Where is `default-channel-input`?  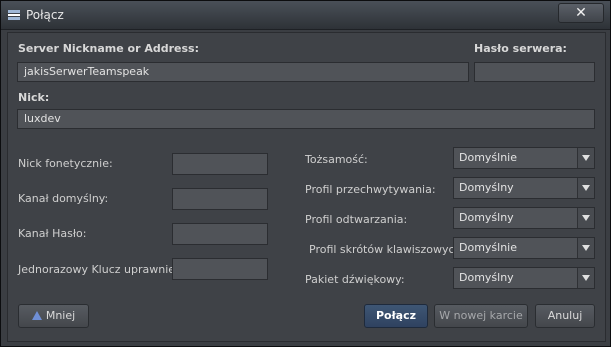
default-channel-input is located at coordinates (220, 199).